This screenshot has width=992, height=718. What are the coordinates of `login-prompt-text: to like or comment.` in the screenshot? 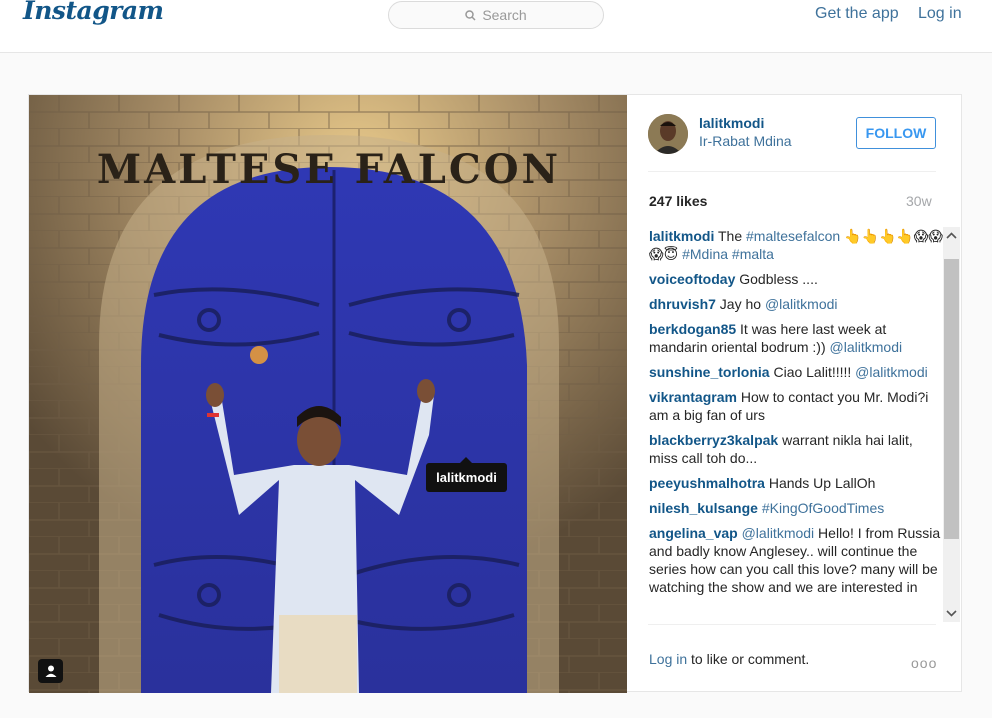 It's located at (748, 659).